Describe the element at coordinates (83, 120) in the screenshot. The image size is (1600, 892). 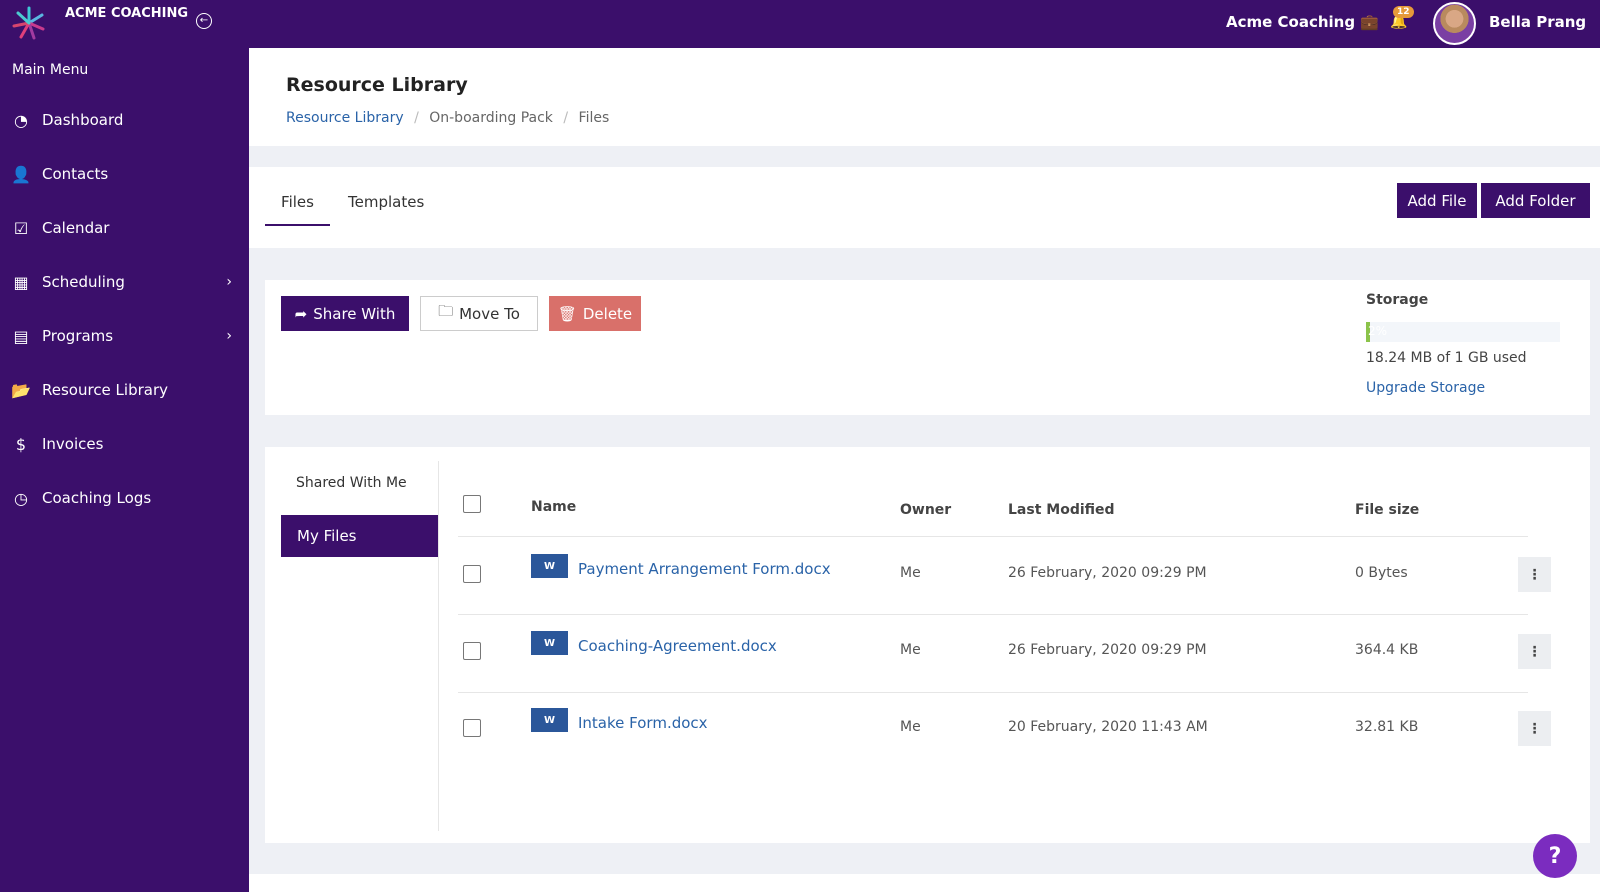
I see `sidebar-item-label: Dashboard` at that location.